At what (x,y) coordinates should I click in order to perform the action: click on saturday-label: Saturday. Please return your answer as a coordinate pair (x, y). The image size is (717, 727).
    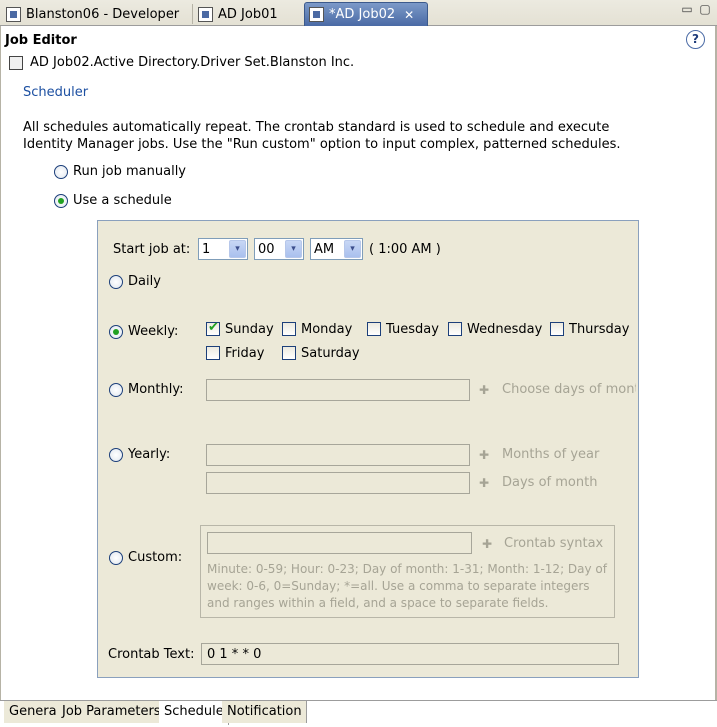
    Looking at the image, I should click on (330, 353).